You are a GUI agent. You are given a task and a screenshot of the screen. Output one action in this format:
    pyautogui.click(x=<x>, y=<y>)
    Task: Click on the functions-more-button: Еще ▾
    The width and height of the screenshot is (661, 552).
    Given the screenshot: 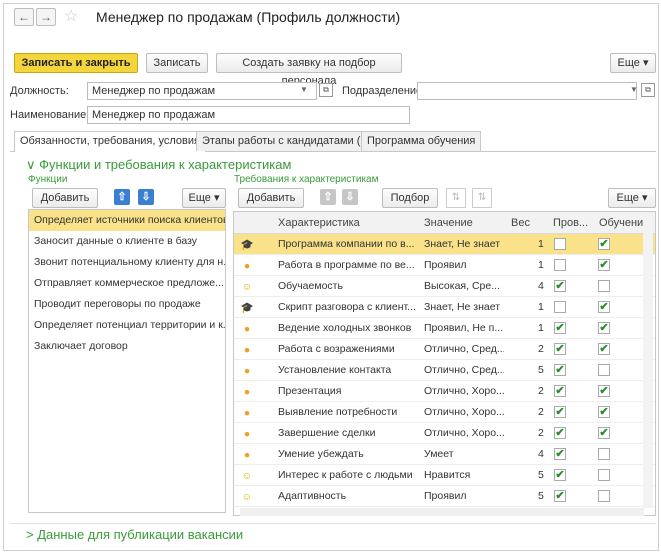 What is the action you would take?
    pyautogui.click(x=204, y=198)
    